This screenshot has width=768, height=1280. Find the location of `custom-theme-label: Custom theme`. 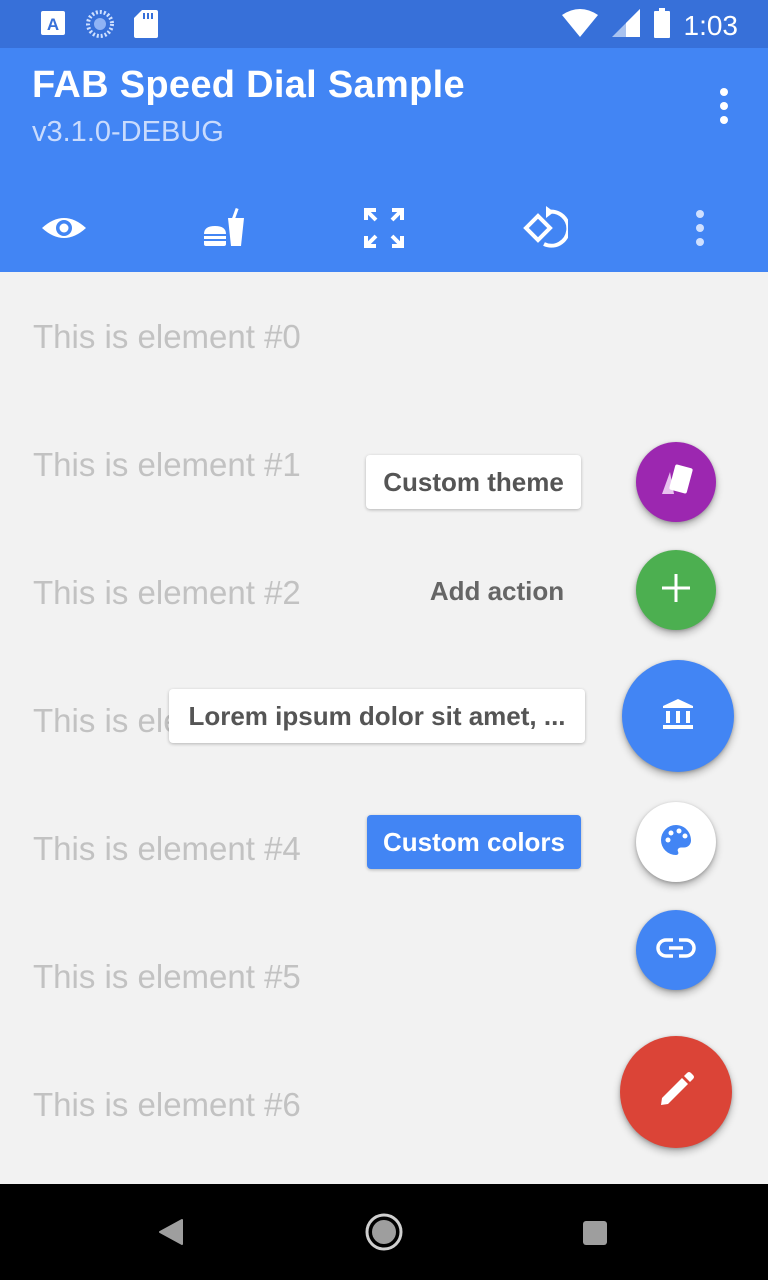

custom-theme-label: Custom theme is located at coordinates (473, 482).